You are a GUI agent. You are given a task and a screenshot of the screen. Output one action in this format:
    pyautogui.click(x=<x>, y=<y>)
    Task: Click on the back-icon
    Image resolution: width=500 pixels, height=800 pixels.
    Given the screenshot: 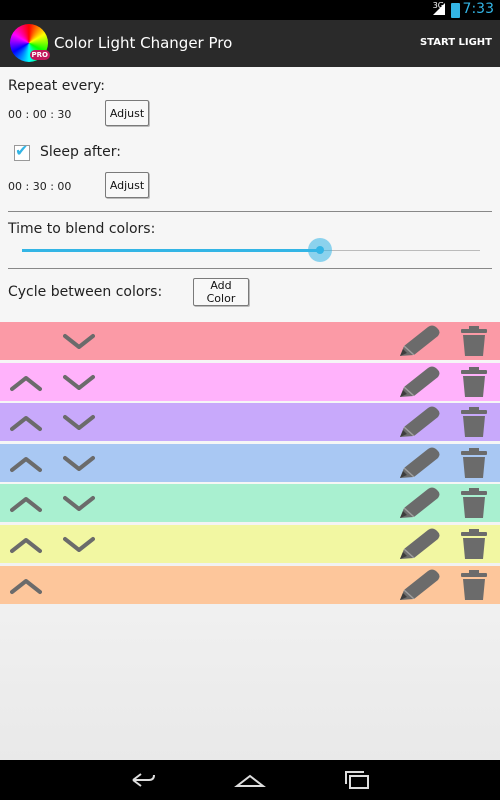 What is the action you would take?
    pyautogui.click(x=143, y=780)
    